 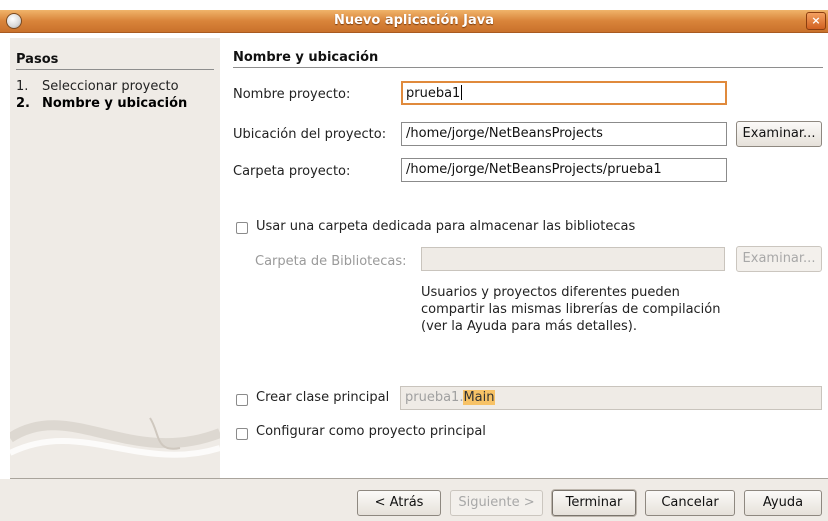 What do you see at coordinates (306, 57) in the screenshot?
I see `section-title: Nombre y ubicación` at bounding box center [306, 57].